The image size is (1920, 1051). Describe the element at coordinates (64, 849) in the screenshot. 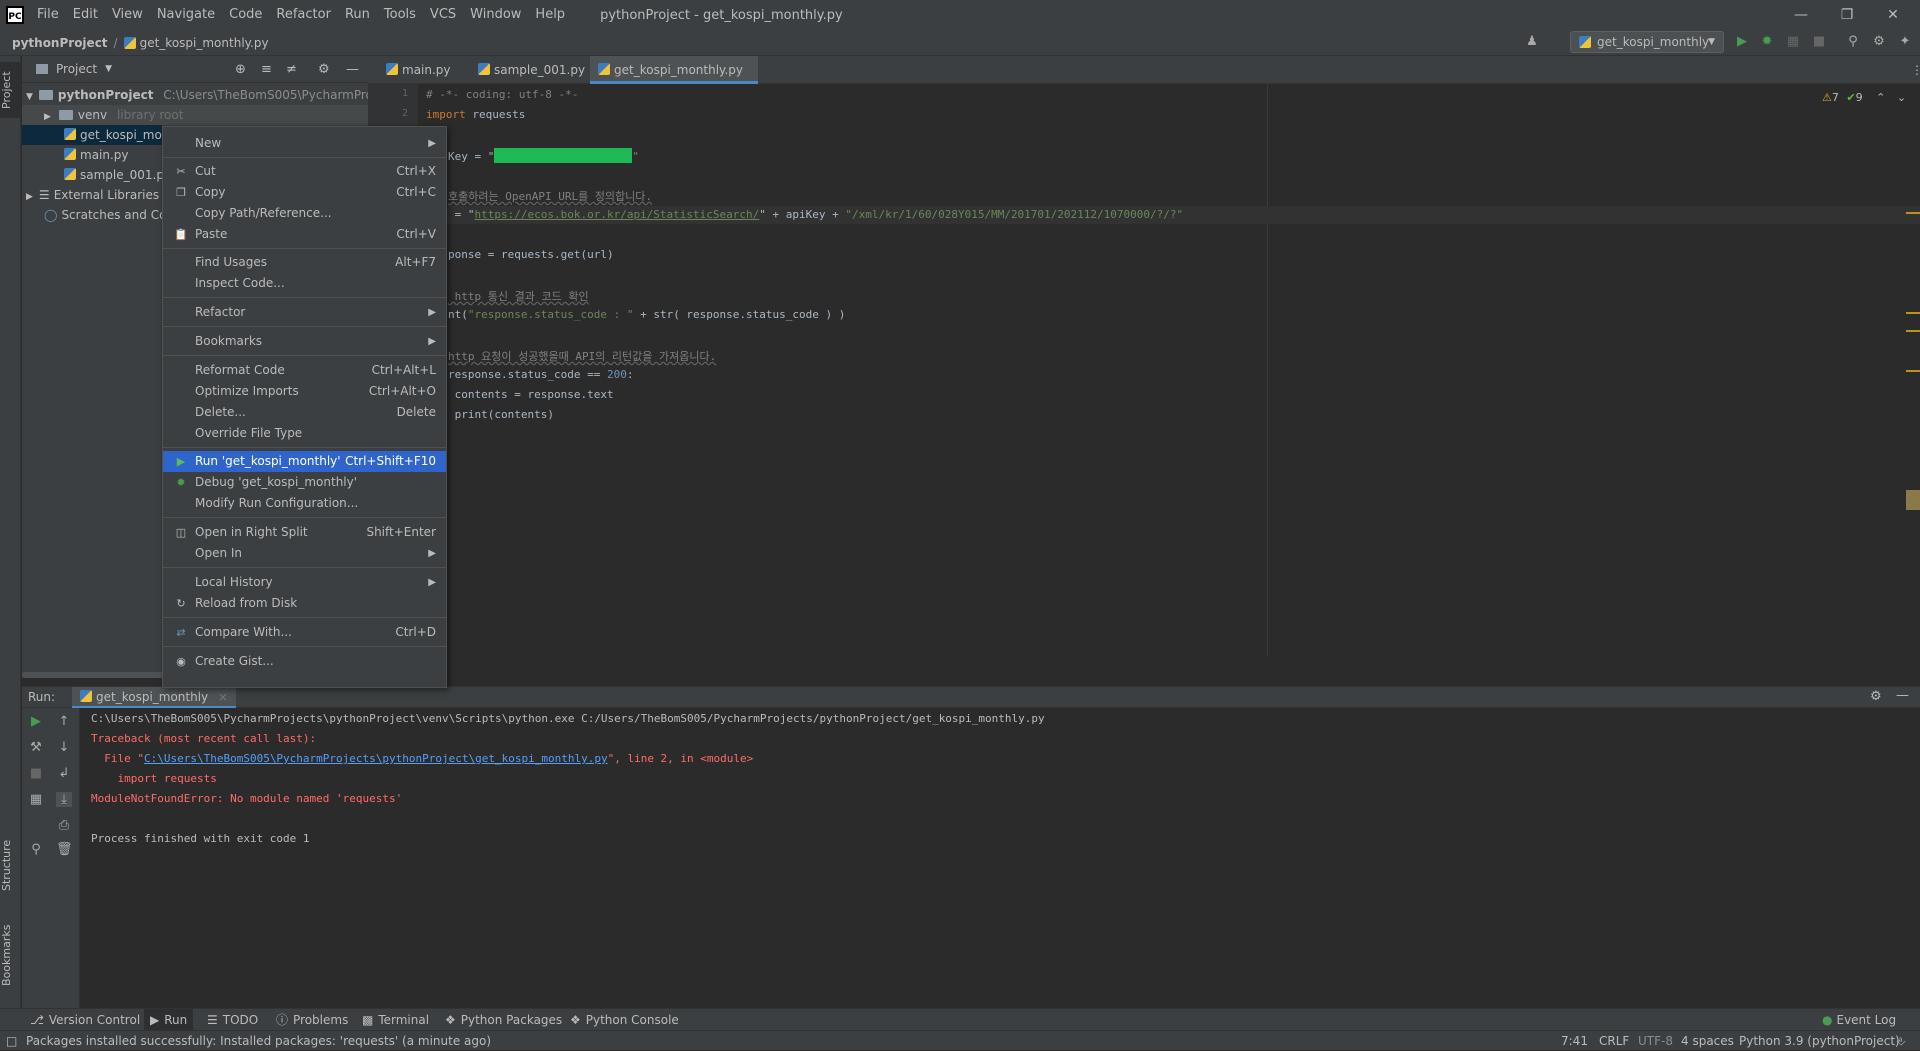

I see `trash-icon: 🗑` at that location.